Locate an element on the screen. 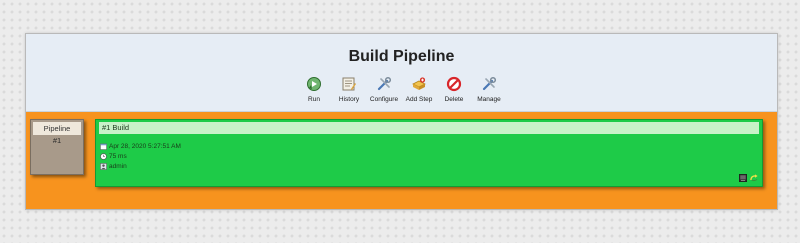  configure-icon is located at coordinates (384, 83).